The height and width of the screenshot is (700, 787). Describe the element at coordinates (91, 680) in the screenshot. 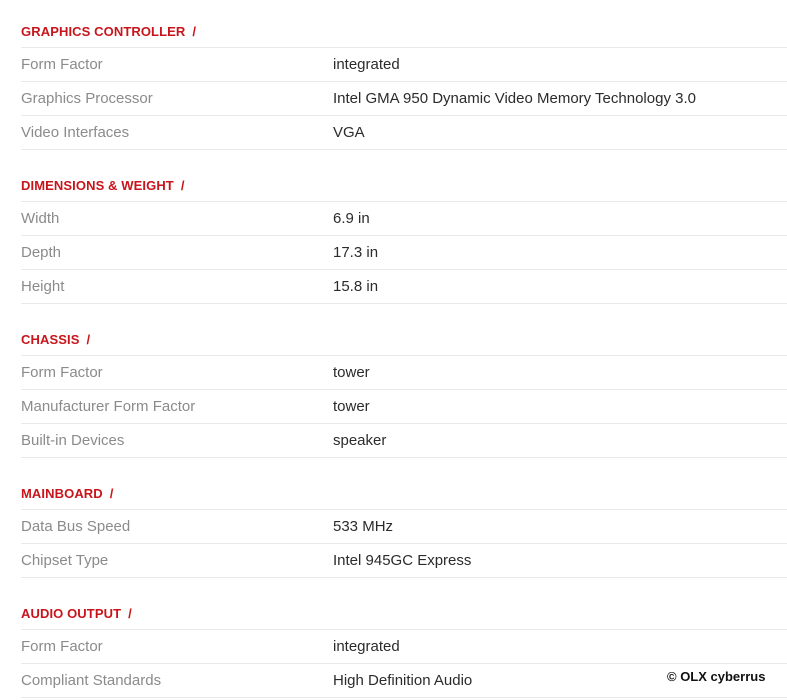

I see `spec-label: Compliant Standards` at that location.